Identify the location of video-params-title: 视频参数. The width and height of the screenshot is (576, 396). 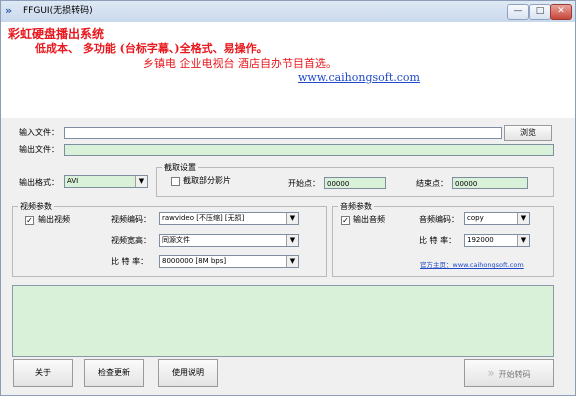
(36, 206).